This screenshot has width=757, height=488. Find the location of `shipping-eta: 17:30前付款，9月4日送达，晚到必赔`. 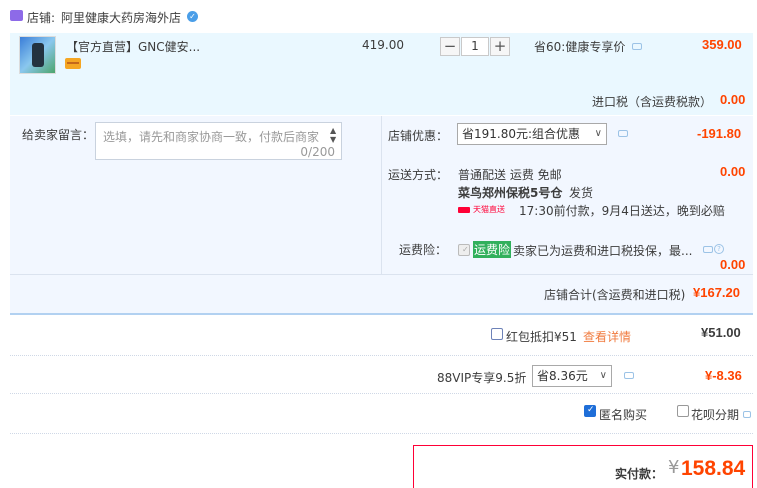

shipping-eta: 17:30前付款，9月4日送达，晚到必赔 is located at coordinates (622, 211).